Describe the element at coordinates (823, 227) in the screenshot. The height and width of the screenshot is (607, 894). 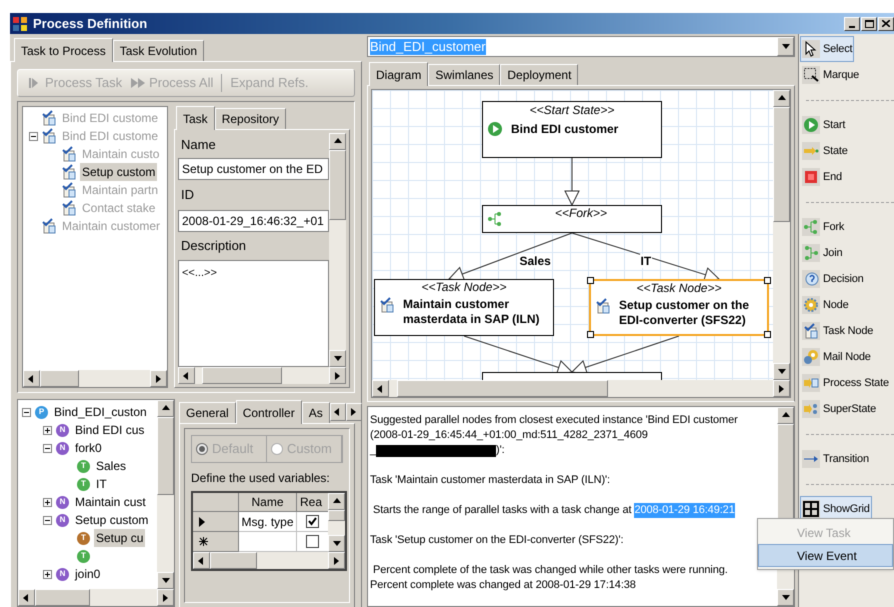
I see `toolbox-item: Fork` at that location.